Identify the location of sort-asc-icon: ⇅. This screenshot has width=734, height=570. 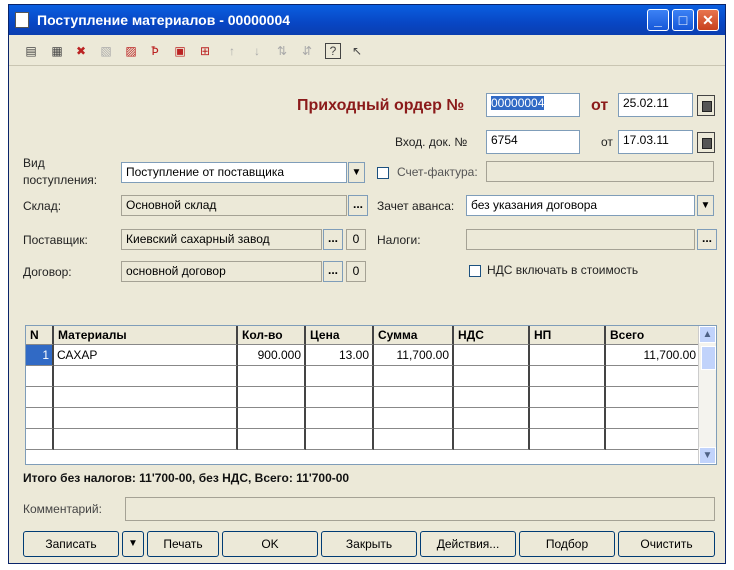
(282, 51).